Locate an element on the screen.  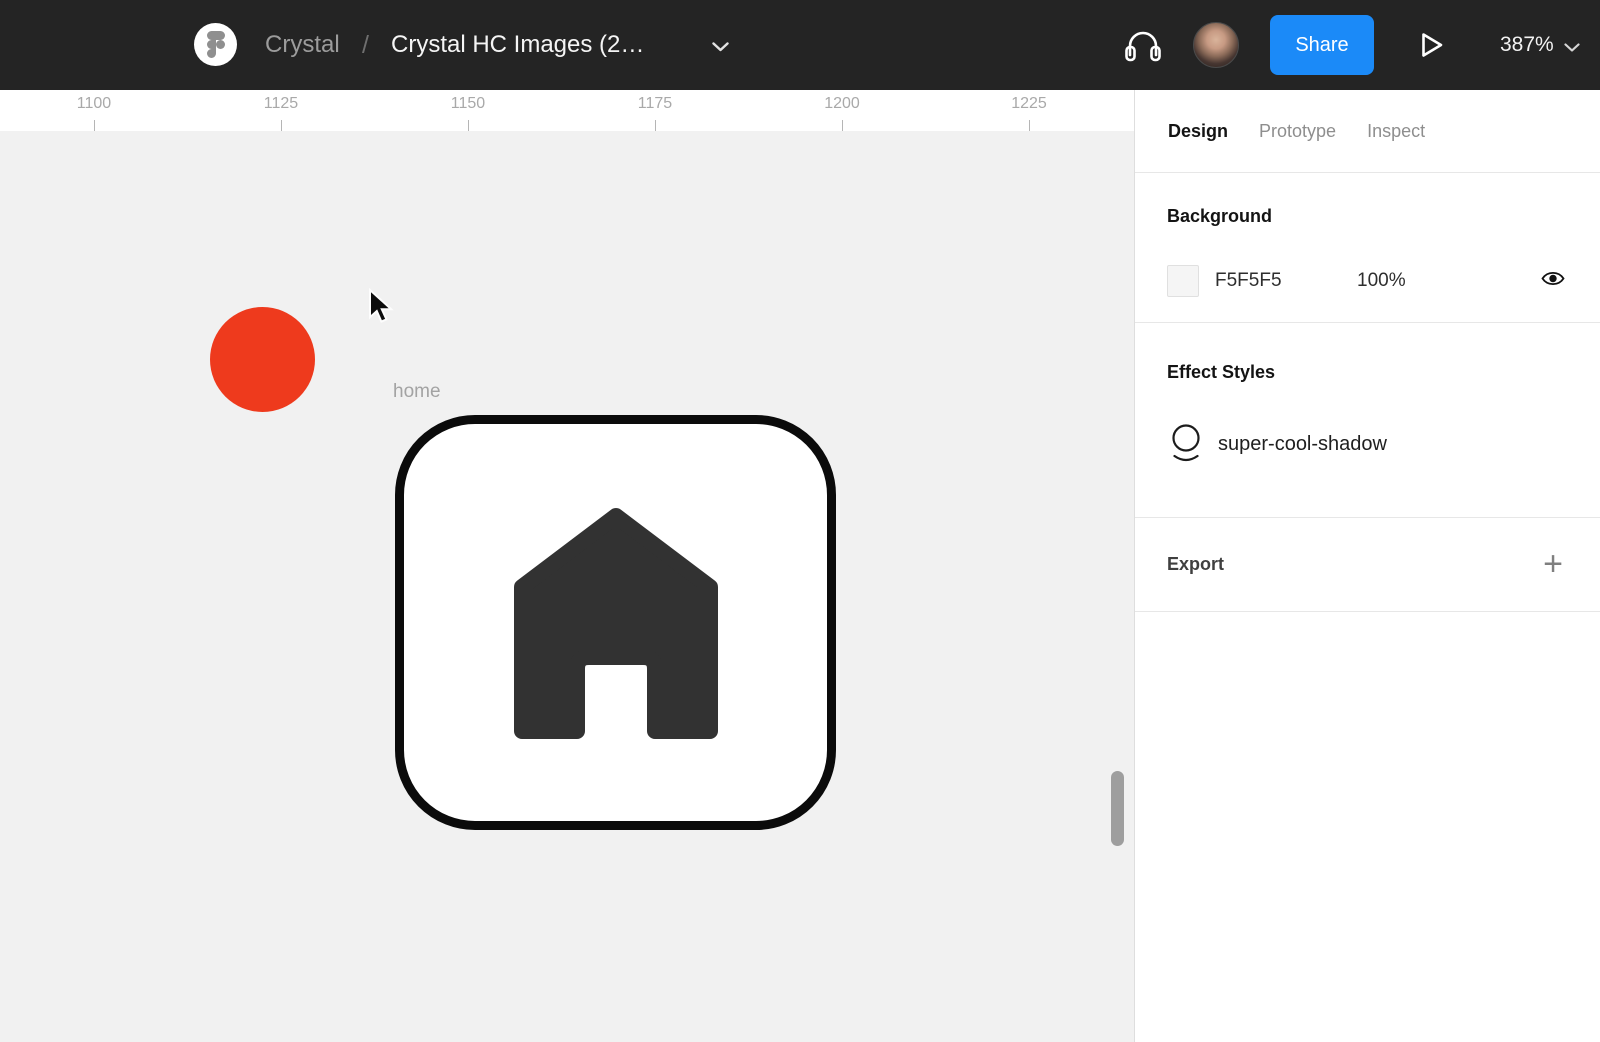
home-icon-frame is located at coordinates (615, 622).